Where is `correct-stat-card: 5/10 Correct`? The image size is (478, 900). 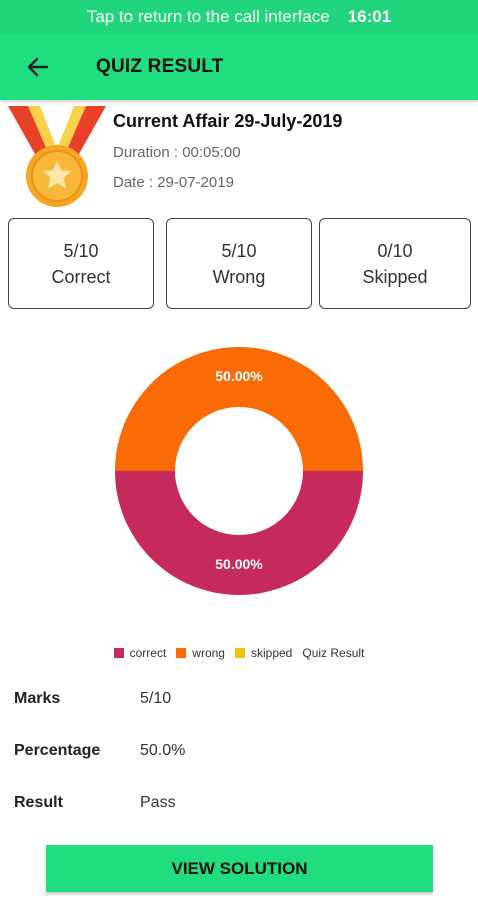 correct-stat-card: 5/10 Correct is located at coordinates (81, 263).